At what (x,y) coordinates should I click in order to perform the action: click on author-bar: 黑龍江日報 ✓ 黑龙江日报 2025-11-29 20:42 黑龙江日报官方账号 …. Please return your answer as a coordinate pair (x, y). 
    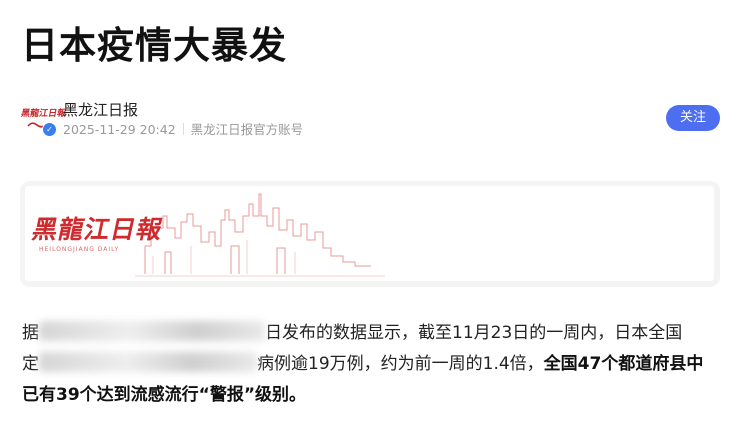
    Looking at the image, I should click on (373, 120).